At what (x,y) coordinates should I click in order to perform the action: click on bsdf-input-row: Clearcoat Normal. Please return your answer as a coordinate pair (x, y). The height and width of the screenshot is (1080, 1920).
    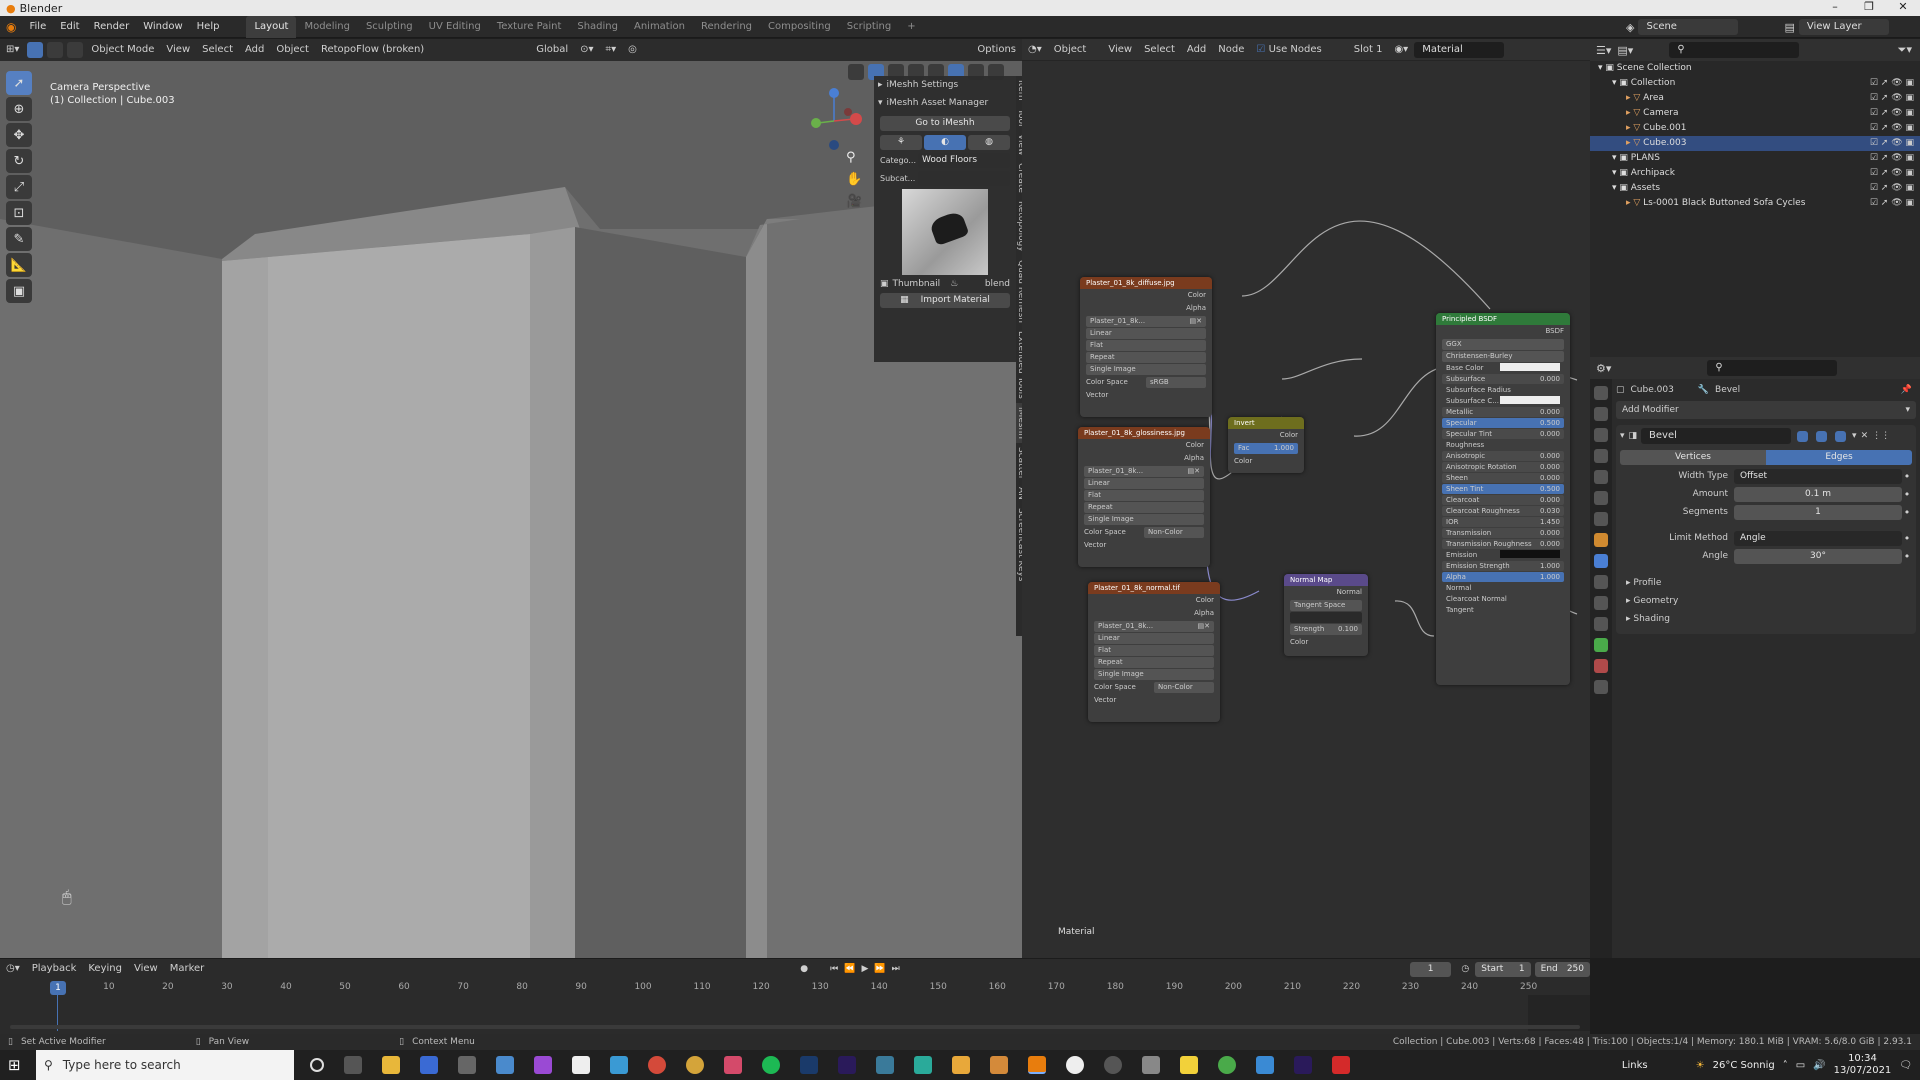
    Looking at the image, I should click on (1503, 599).